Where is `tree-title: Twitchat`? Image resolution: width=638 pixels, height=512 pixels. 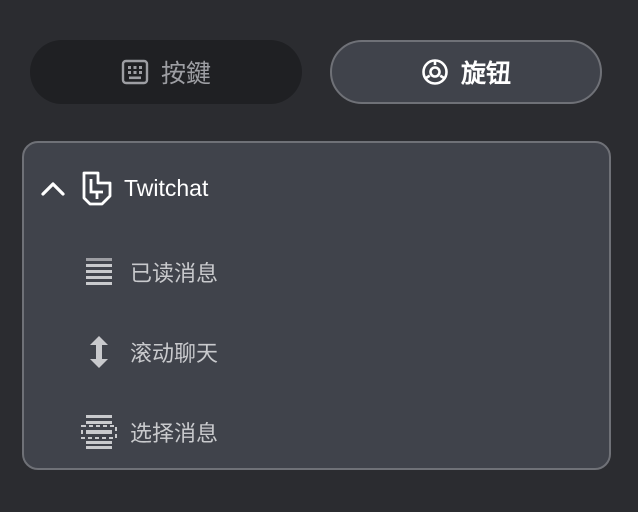
tree-title: Twitchat is located at coordinates (166, 187).